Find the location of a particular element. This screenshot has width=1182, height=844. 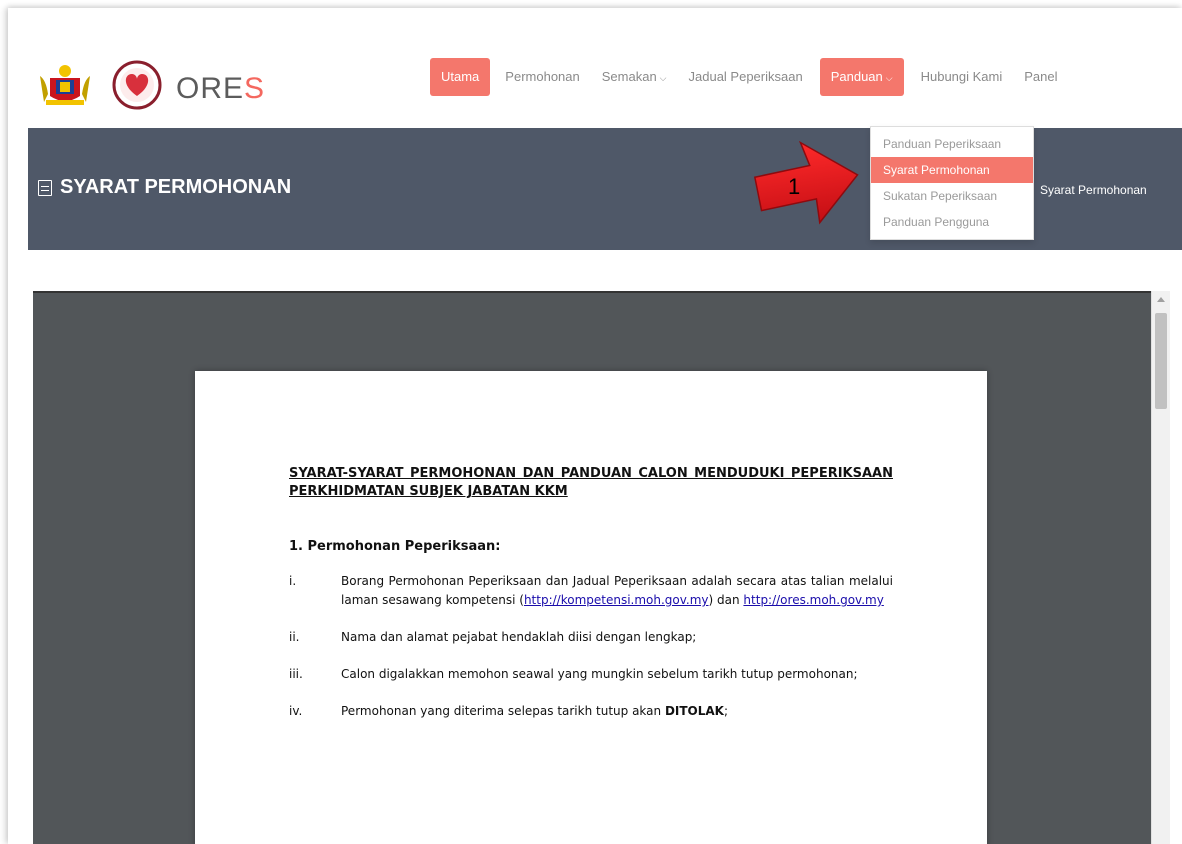

nav-panduan-label: Panduan is located at coordinates (856, 76).